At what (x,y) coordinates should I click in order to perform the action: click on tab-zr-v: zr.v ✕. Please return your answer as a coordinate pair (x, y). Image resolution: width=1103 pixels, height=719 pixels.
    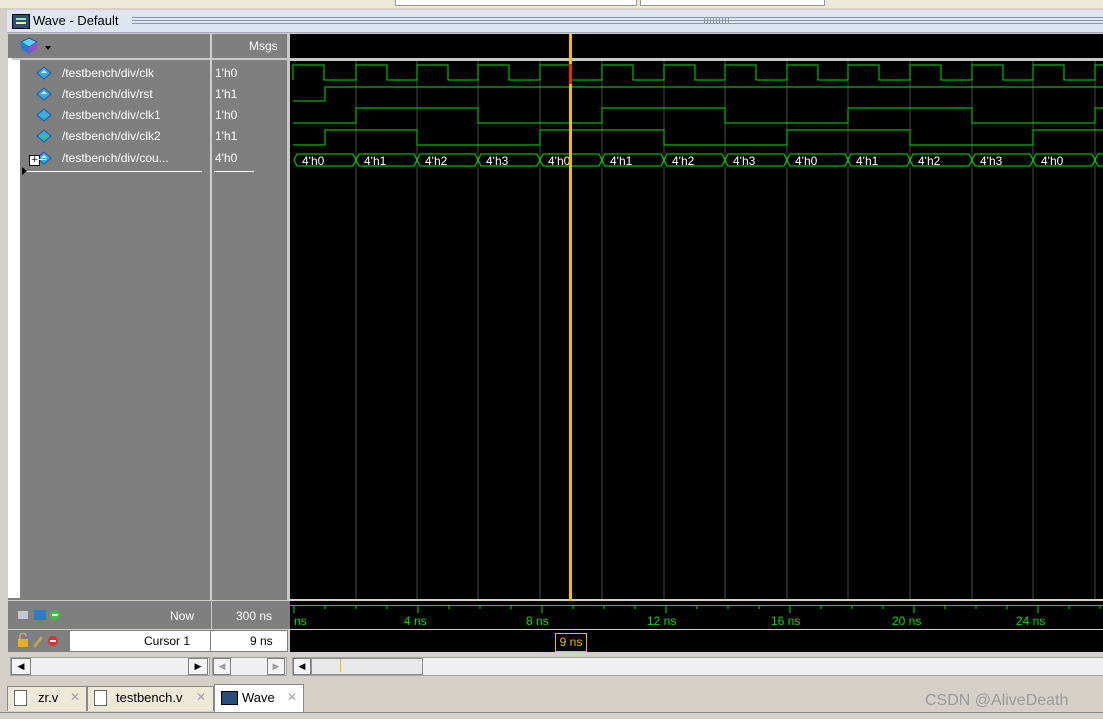
    Looking at the image, I should click on (47, 698).